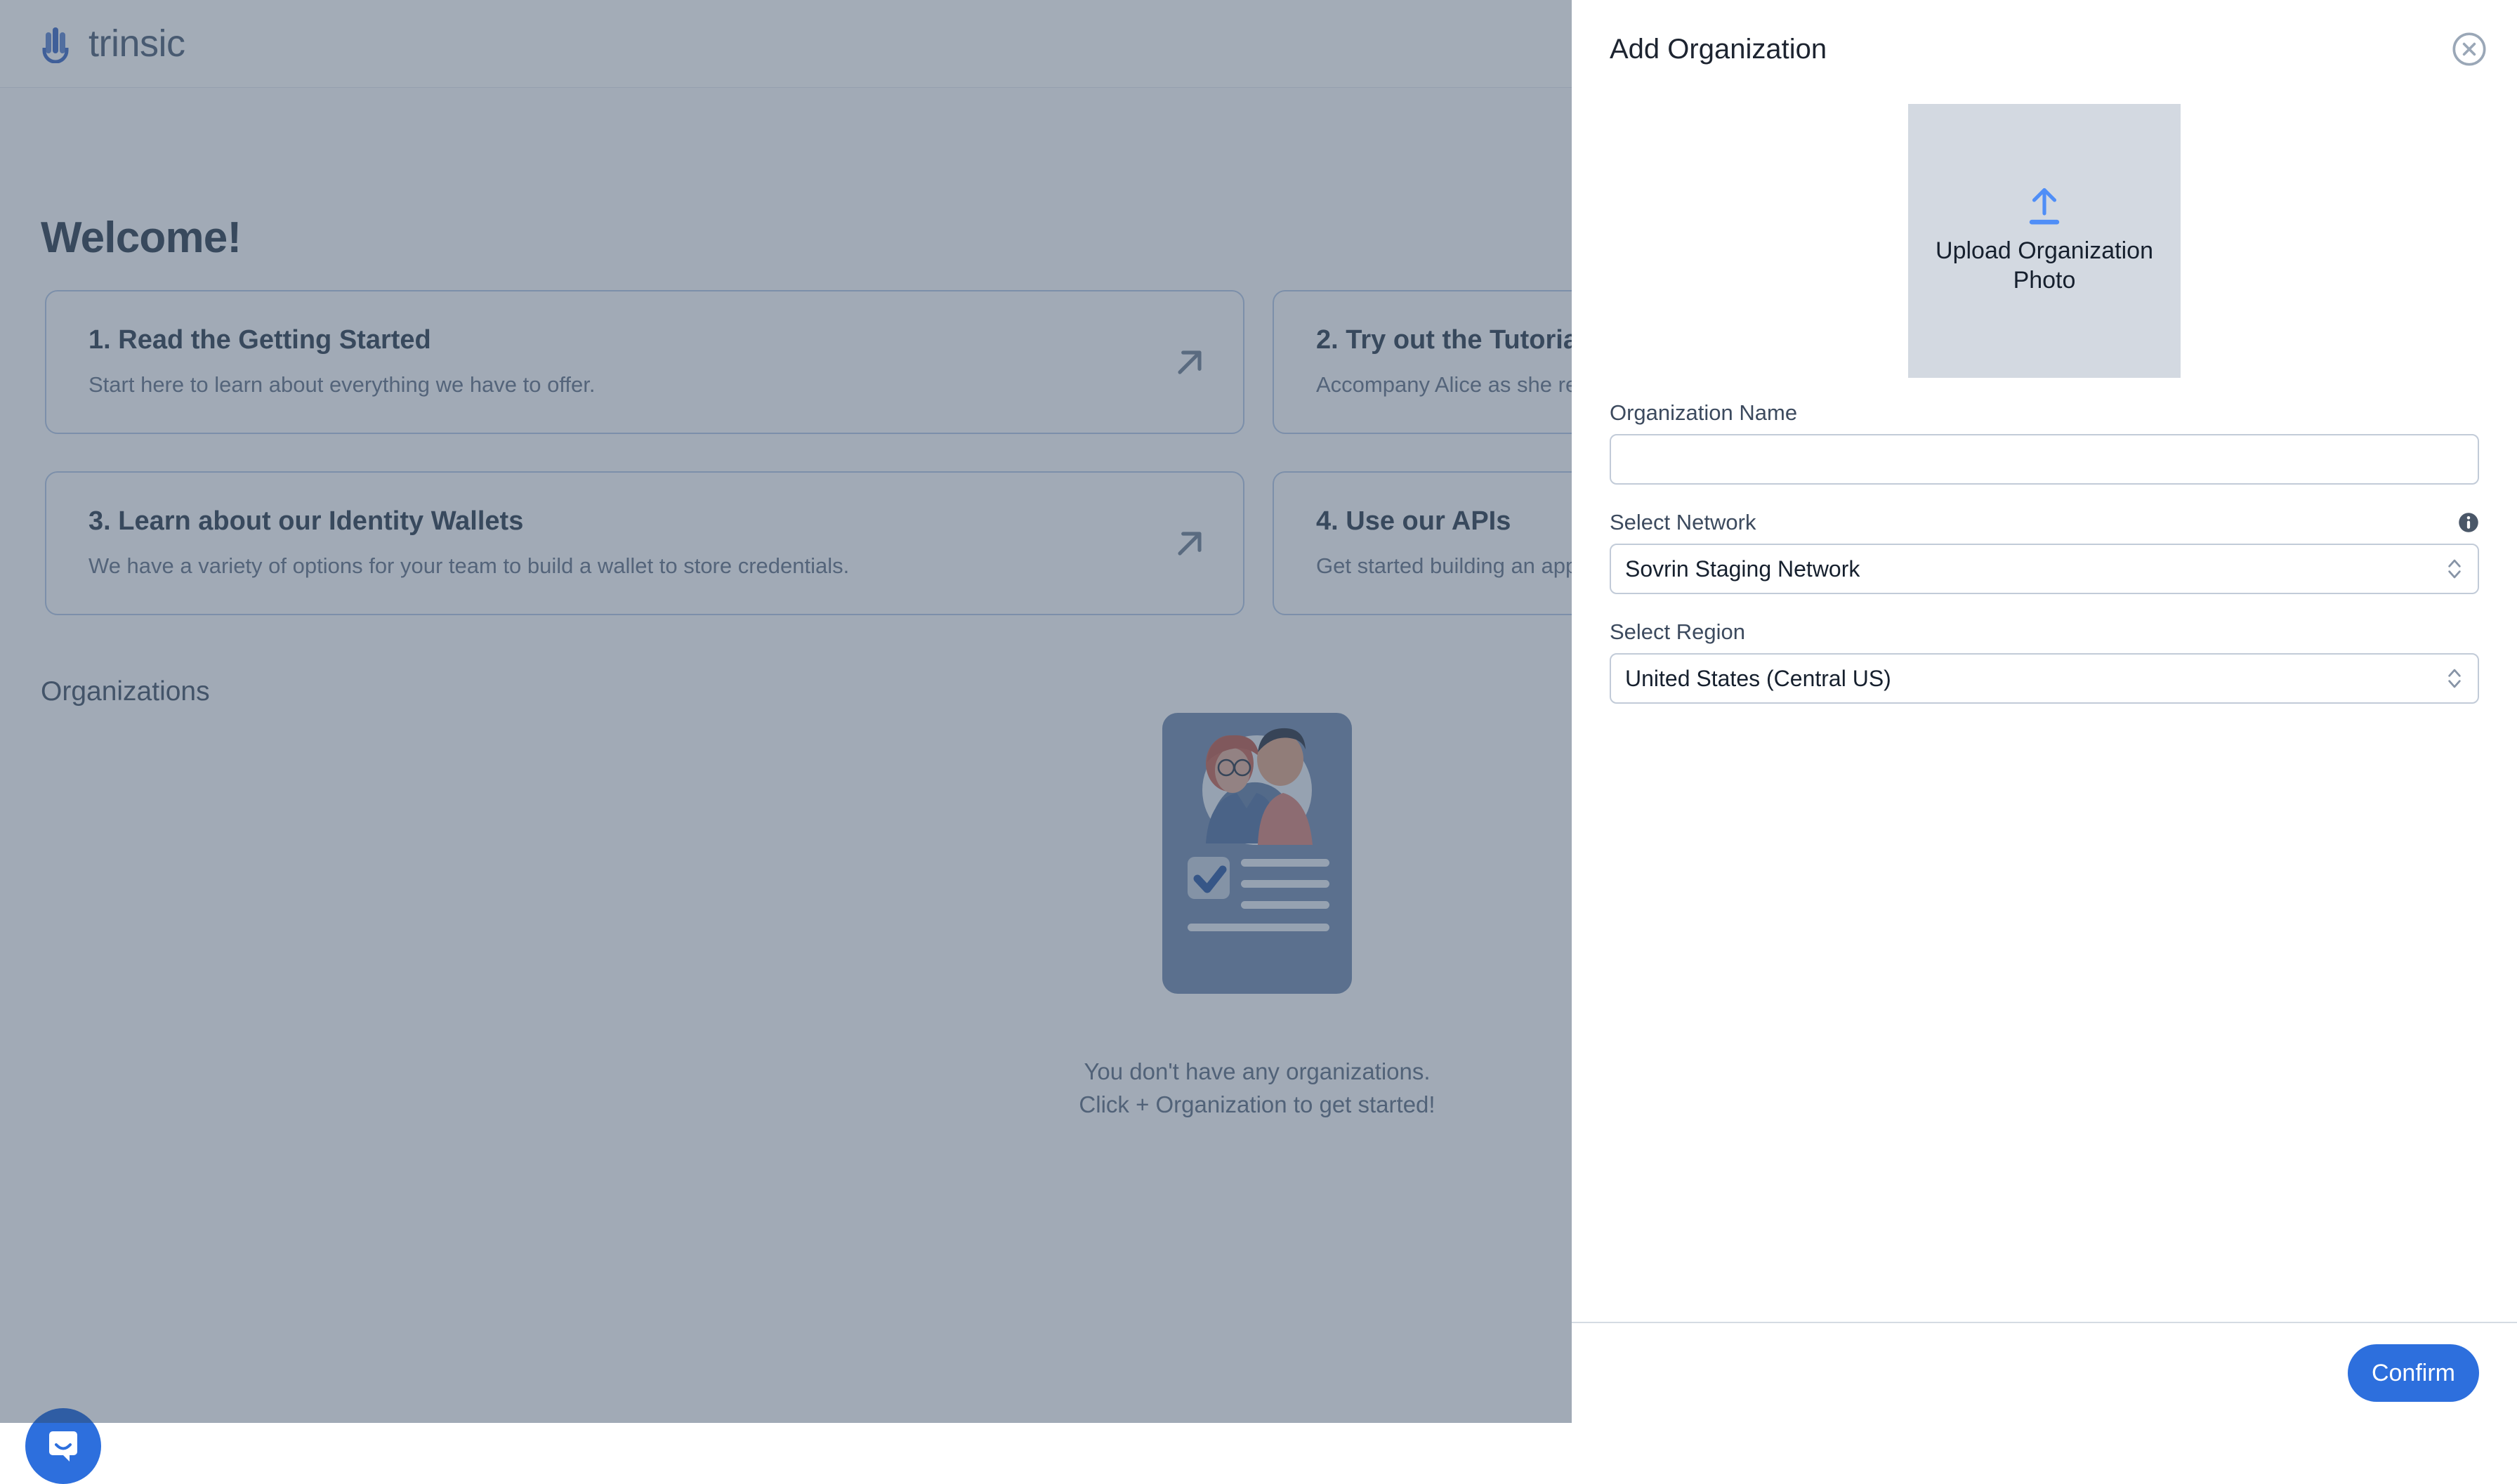 The height and width of the screenshot is (1484, 2517). Describe the element at coordinates (63, 1446) in the screenshot. I see `chat-bubble-smile-icon` at that location.